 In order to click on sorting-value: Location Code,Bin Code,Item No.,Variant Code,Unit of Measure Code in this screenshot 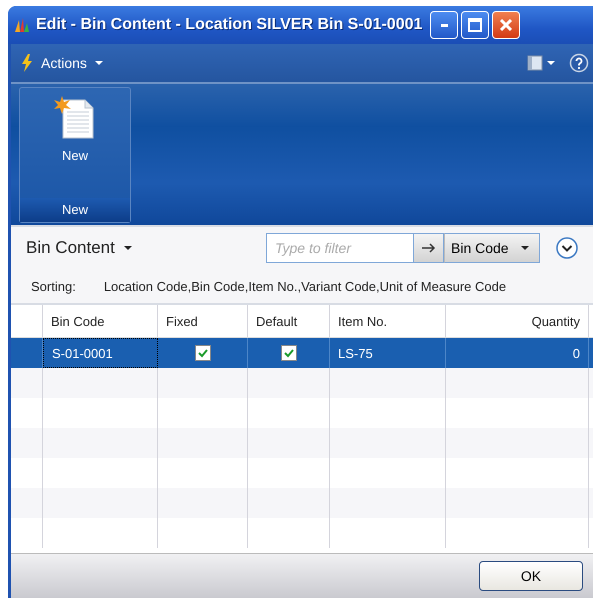, I will do `click(305, 286)`.